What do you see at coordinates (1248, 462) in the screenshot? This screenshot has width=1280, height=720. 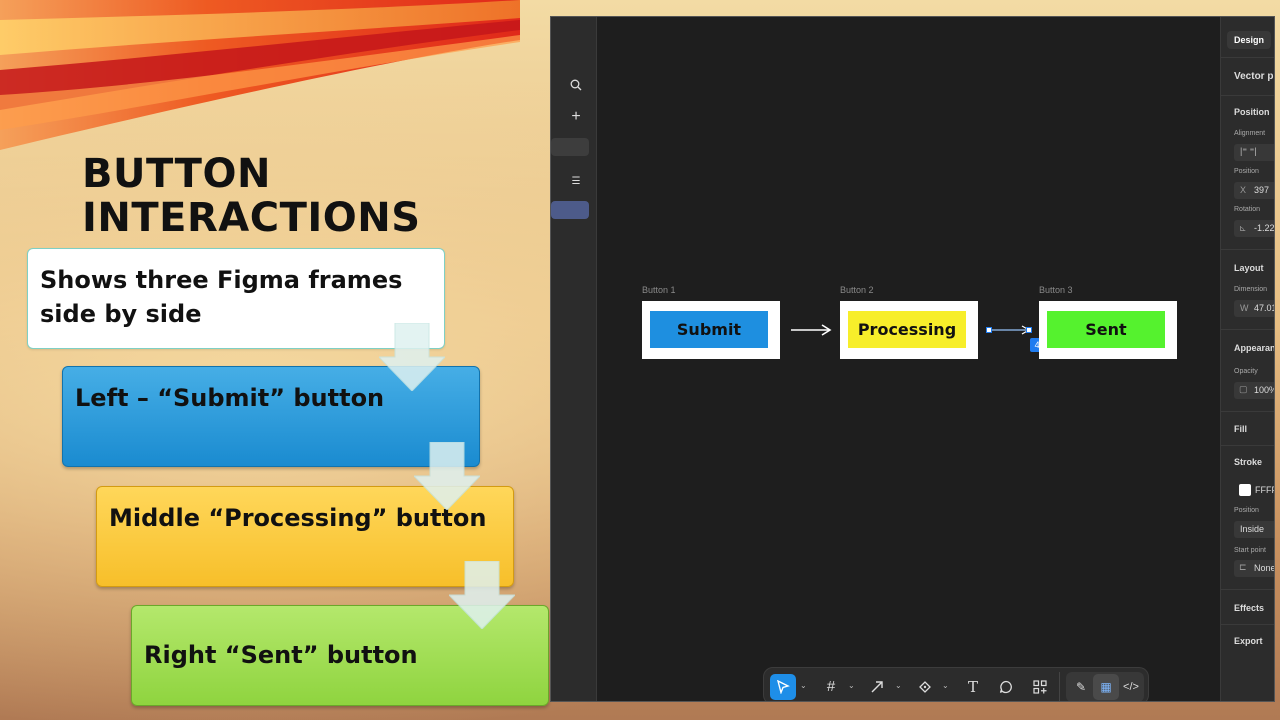 I see `stroke-heading: Stroke` at bounding box center [1248, 462].